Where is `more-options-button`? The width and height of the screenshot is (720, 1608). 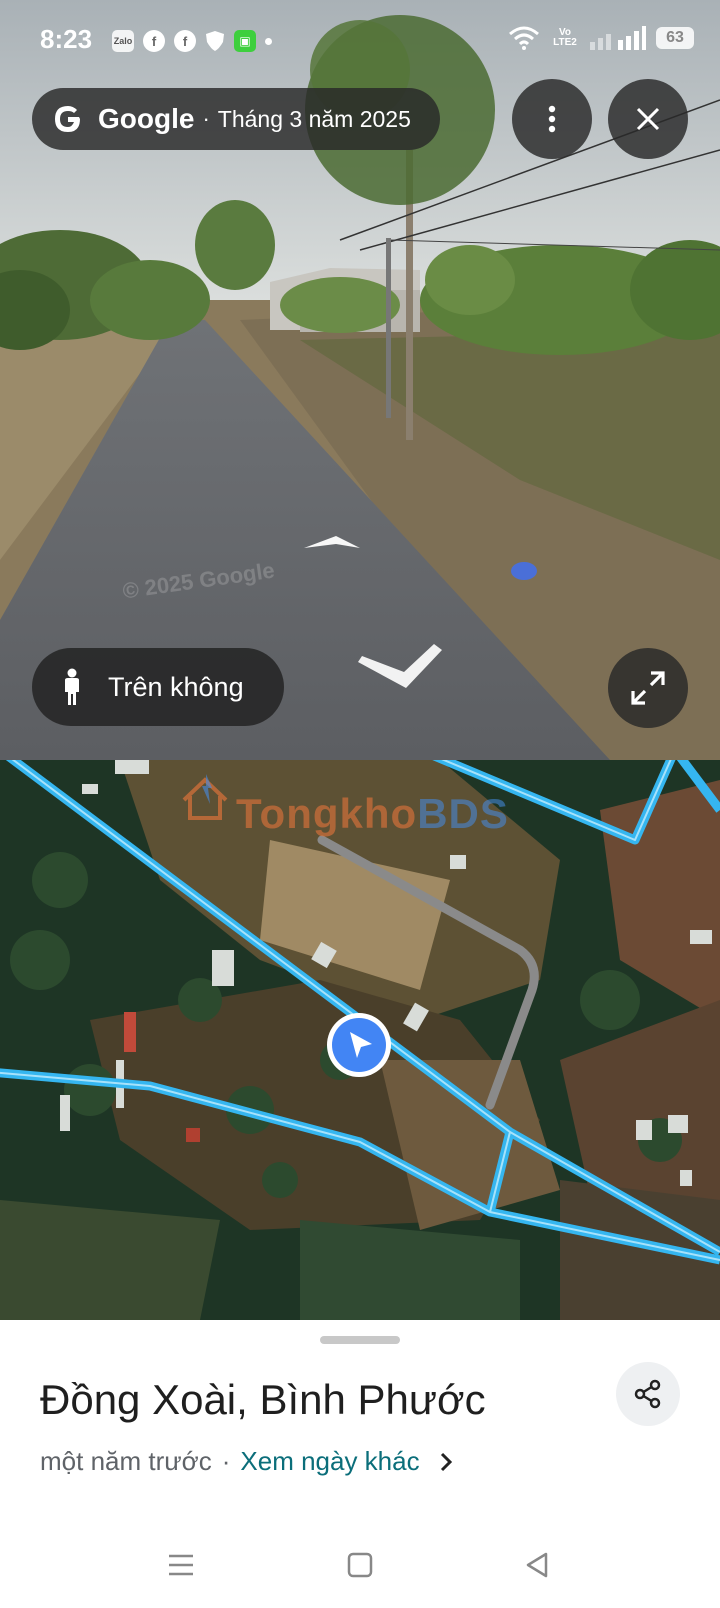
more-options-button is located at coordinates (552, 119).